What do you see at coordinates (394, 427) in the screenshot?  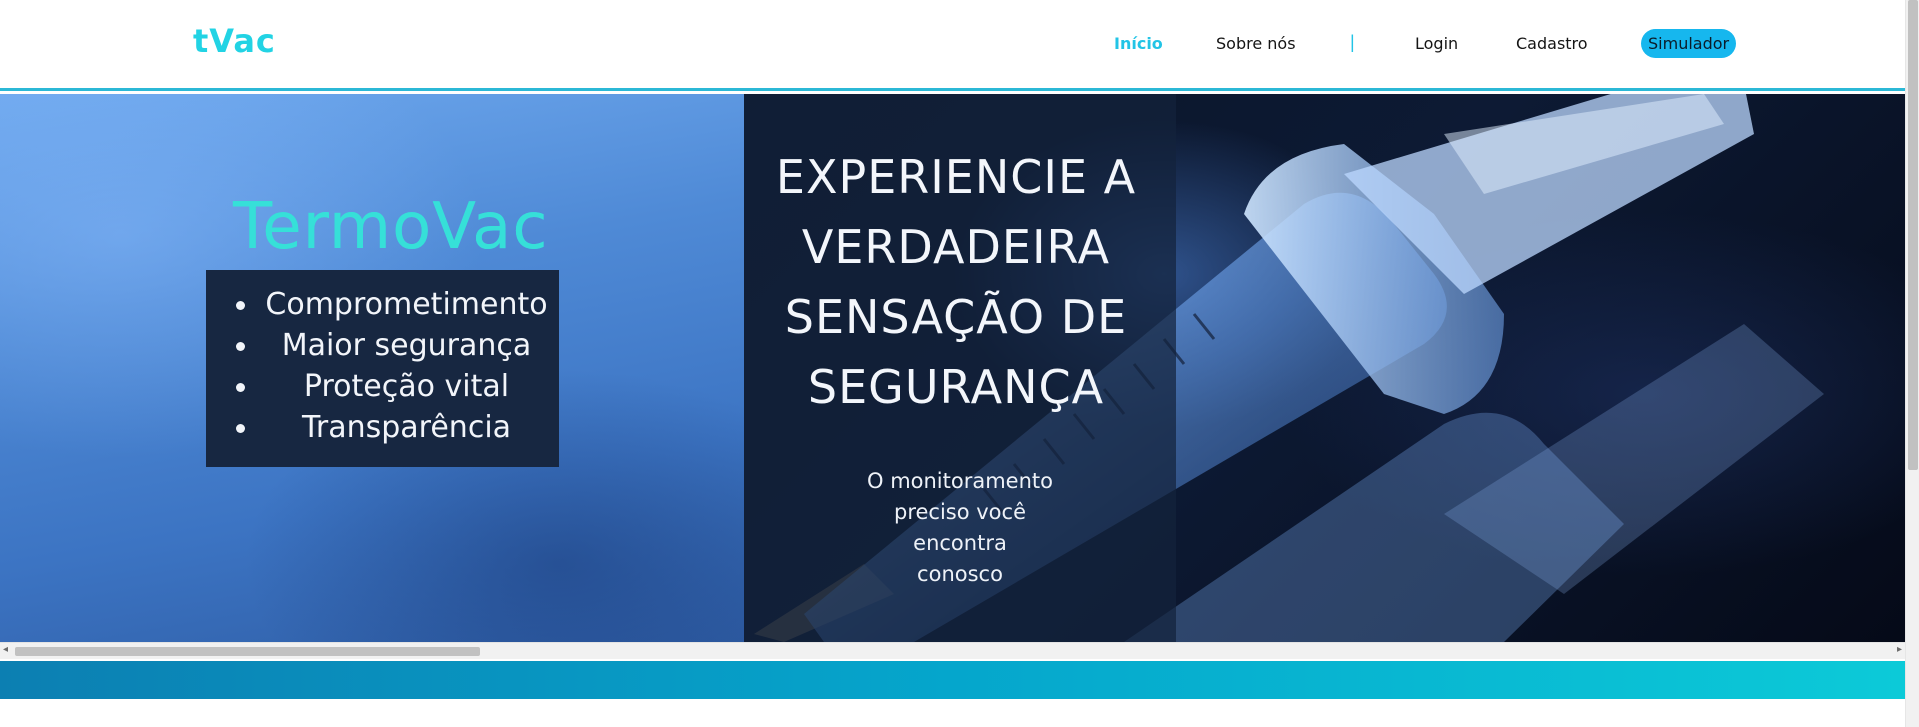 I see `feature-item: Transparência` at bounding box center [394, 427].